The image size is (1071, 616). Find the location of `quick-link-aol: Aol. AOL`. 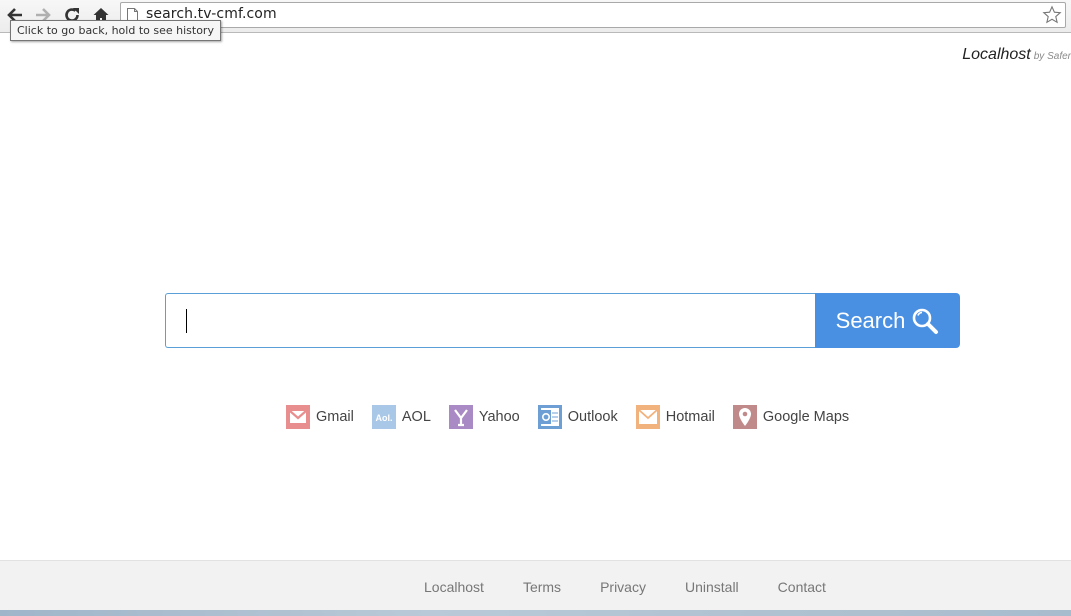

quick-link-aol: Aol. AOL is located at coordinates (401, 417).